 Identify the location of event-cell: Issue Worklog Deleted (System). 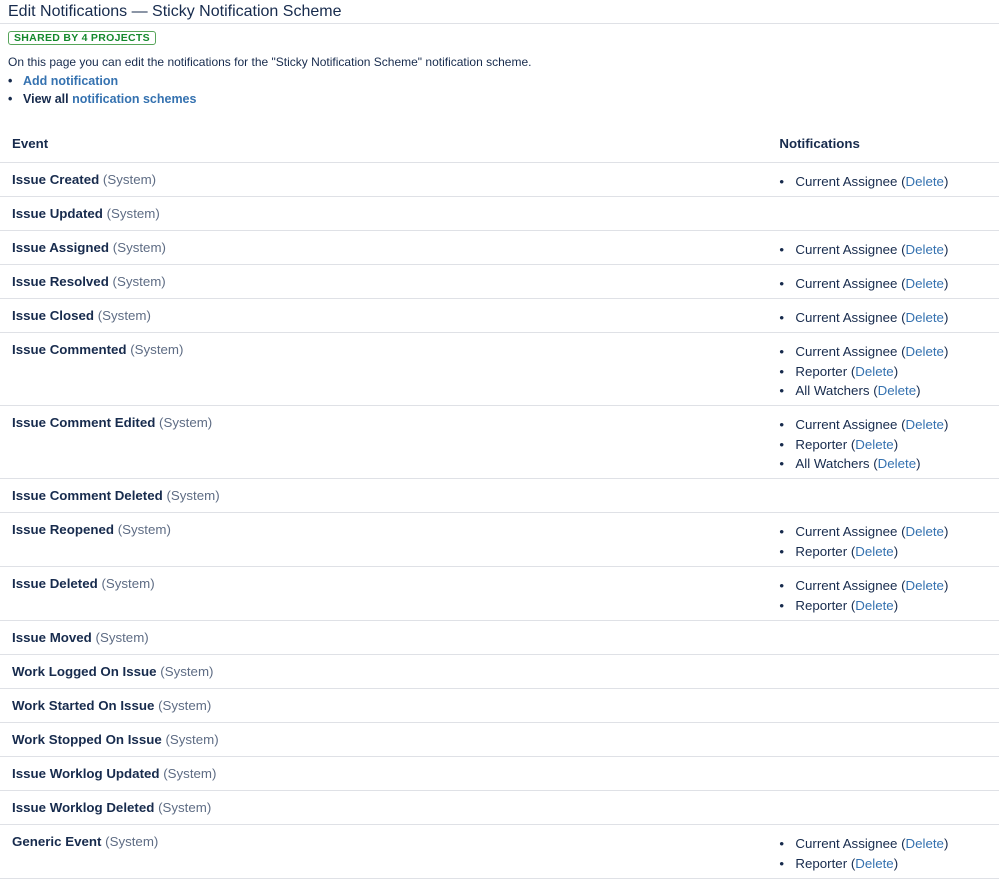
(384, 807).